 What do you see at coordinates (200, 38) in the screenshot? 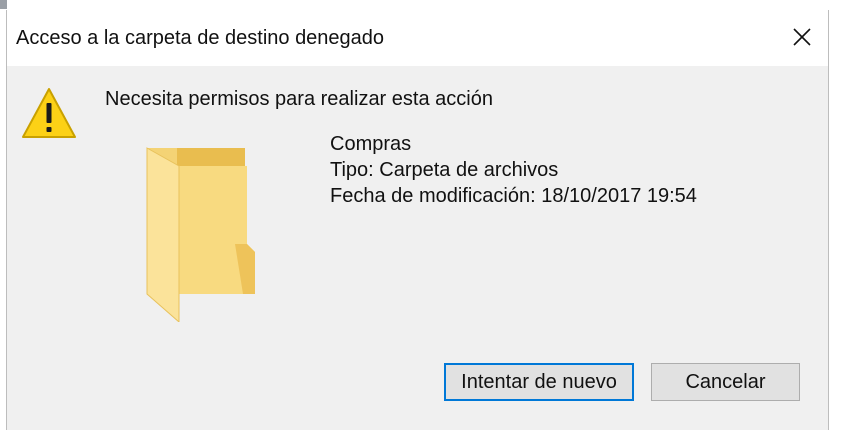
I see `dialog-title: Acceso a la carpeta de destino denegado` at bounding box center [200, 38].